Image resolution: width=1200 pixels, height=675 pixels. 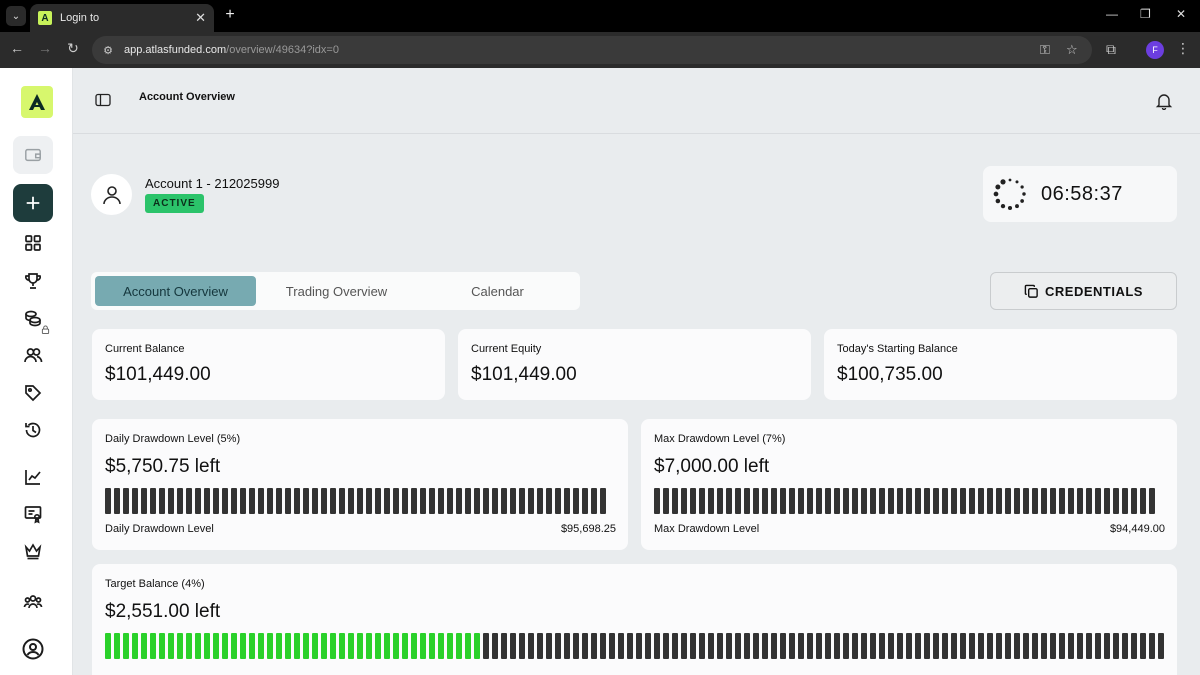 I want to click on page-title: Account Overview, so click(x=187, y=97).